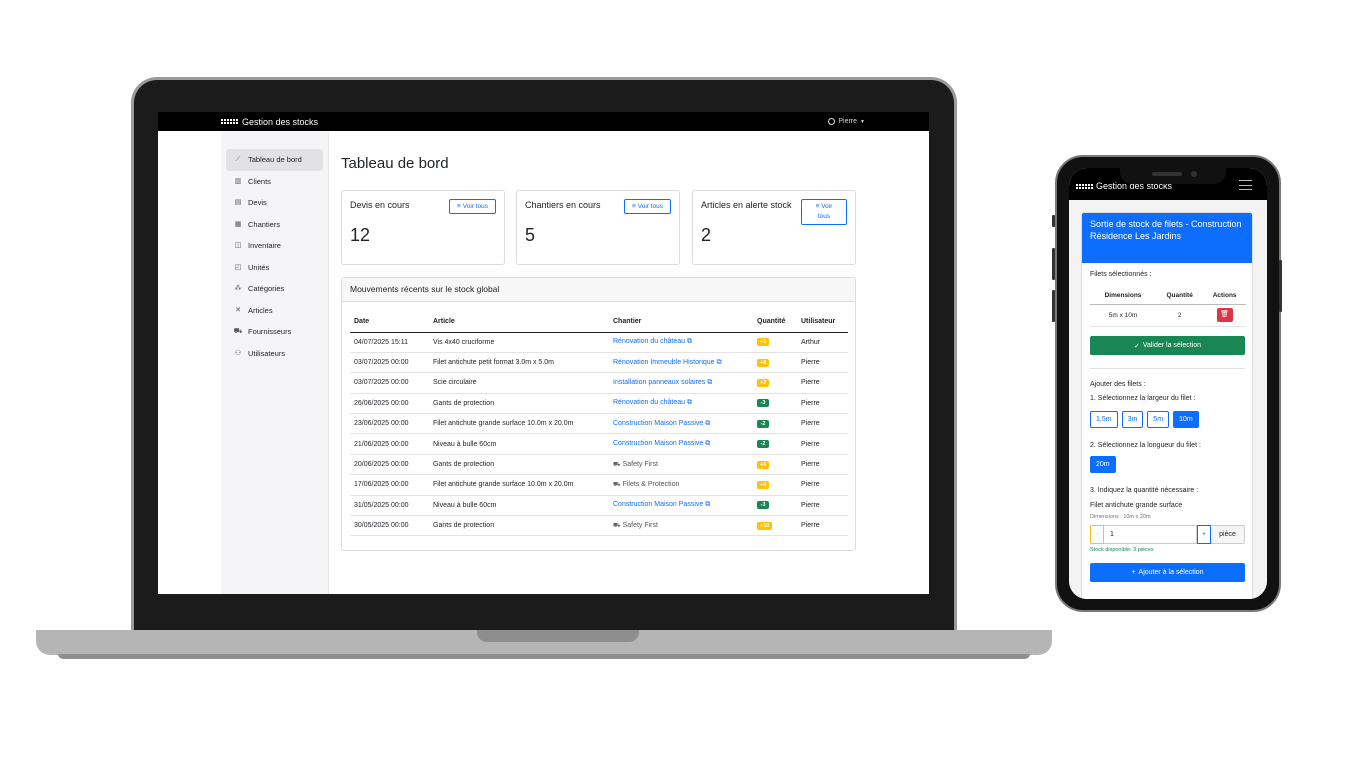  Describe the element at coordinates (1104, 419) in the screenshot. I see `option-button: 1,5m` at that location.